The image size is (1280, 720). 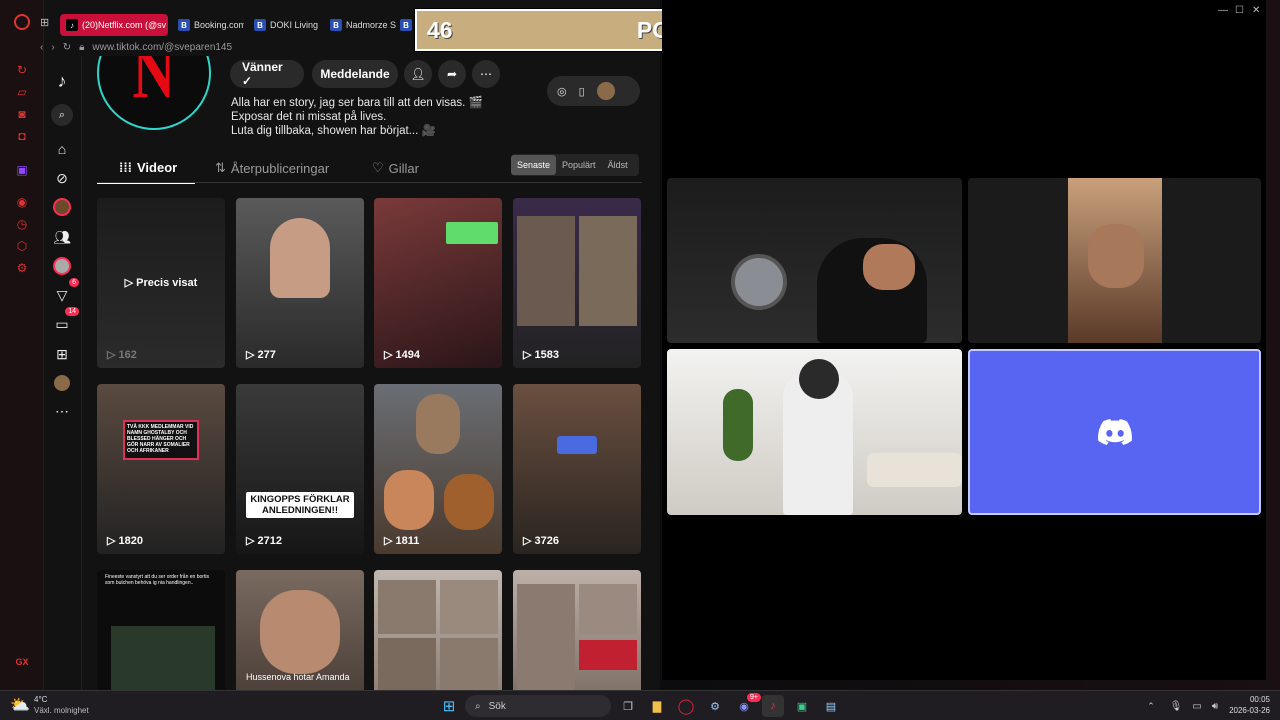 What do you see at coordinates (605, 91) in the screenshot?
I see `user-avatar` at bounding box center [605, 91].